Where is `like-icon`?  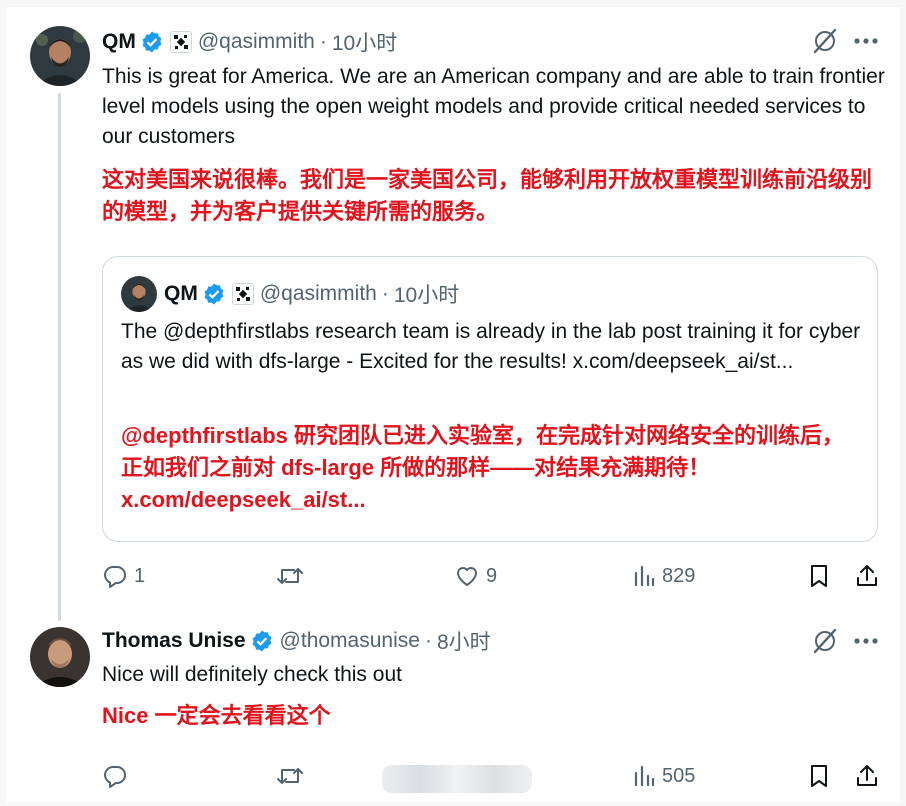 like-icon is located at coordinates (467, 576).